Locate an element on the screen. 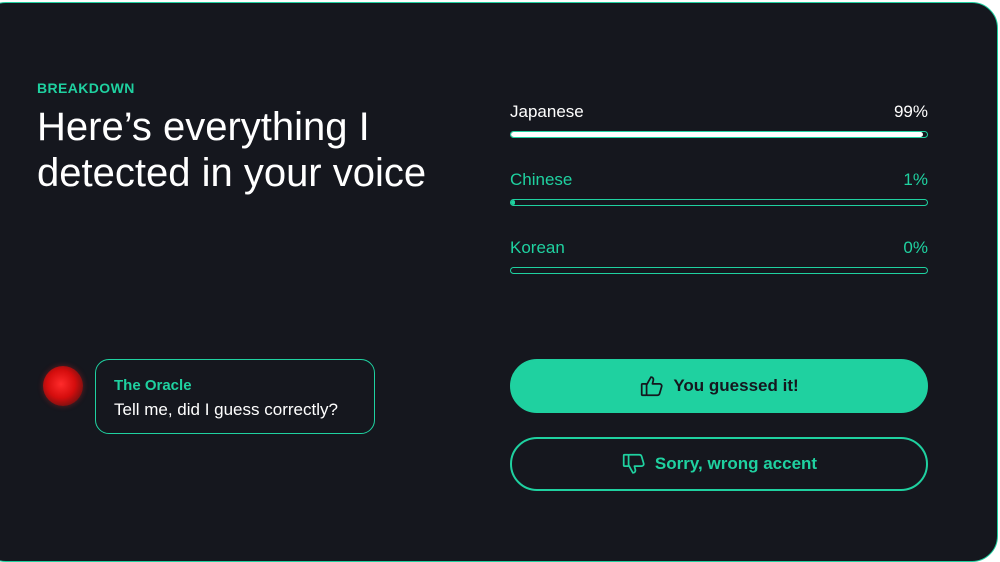 Image resolution: width=1000 pixels, height=562 pixels. wrong-accent-label: Sorry, wrong accent is located at coordinates (736, 463).